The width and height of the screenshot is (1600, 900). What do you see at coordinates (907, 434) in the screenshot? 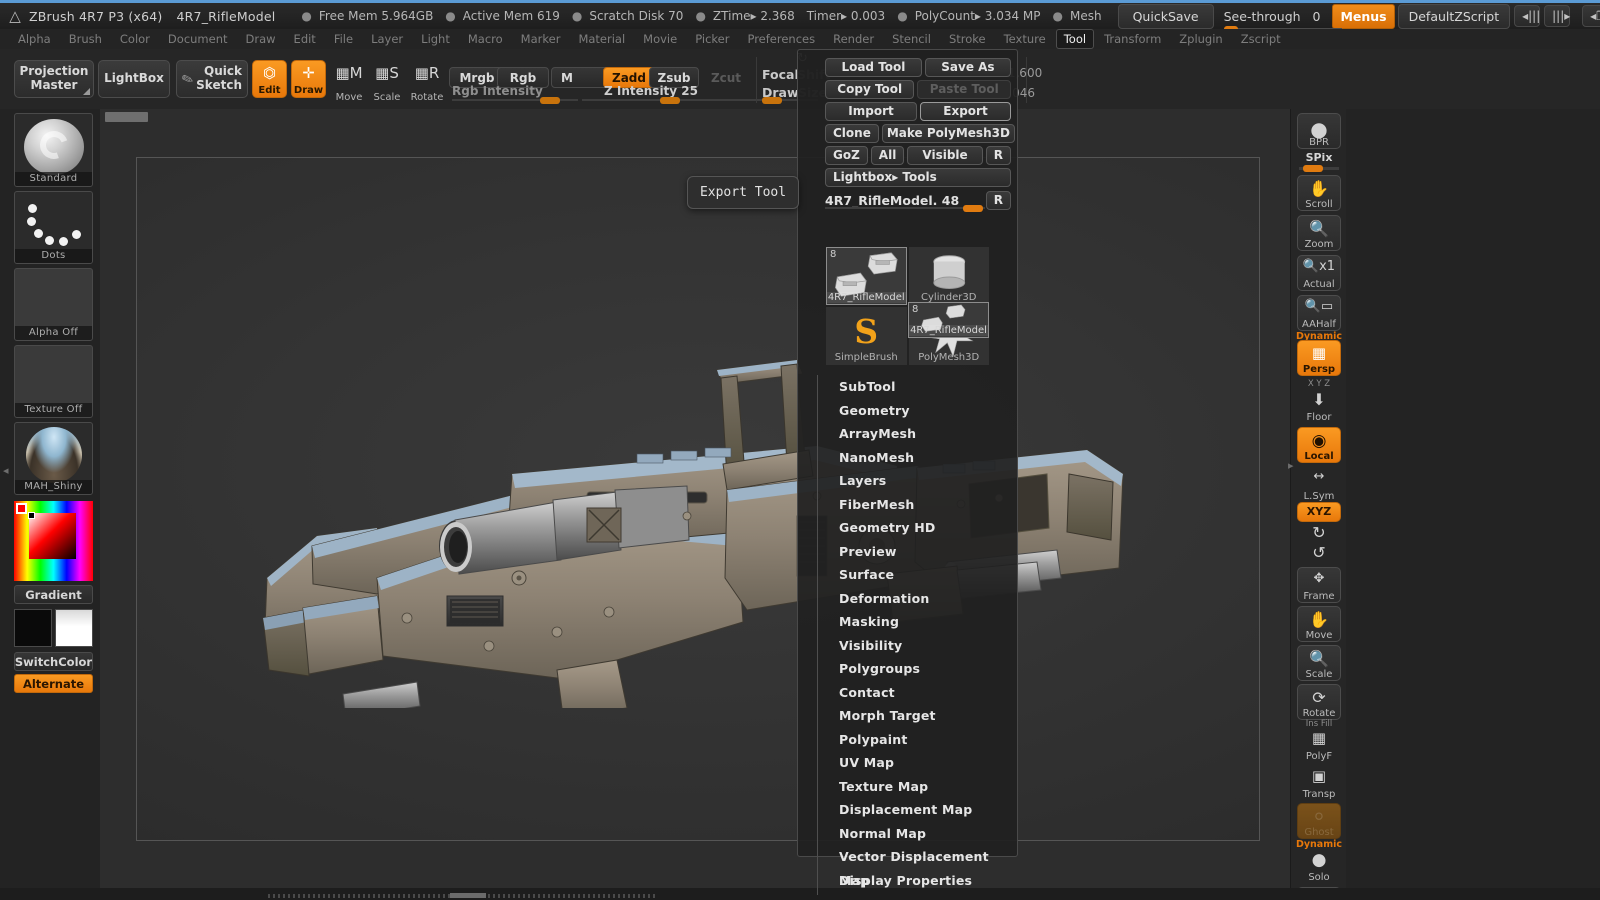
I see `sub-palette-arraymesh: ArrayMesh` at bounding box center [907, 434].